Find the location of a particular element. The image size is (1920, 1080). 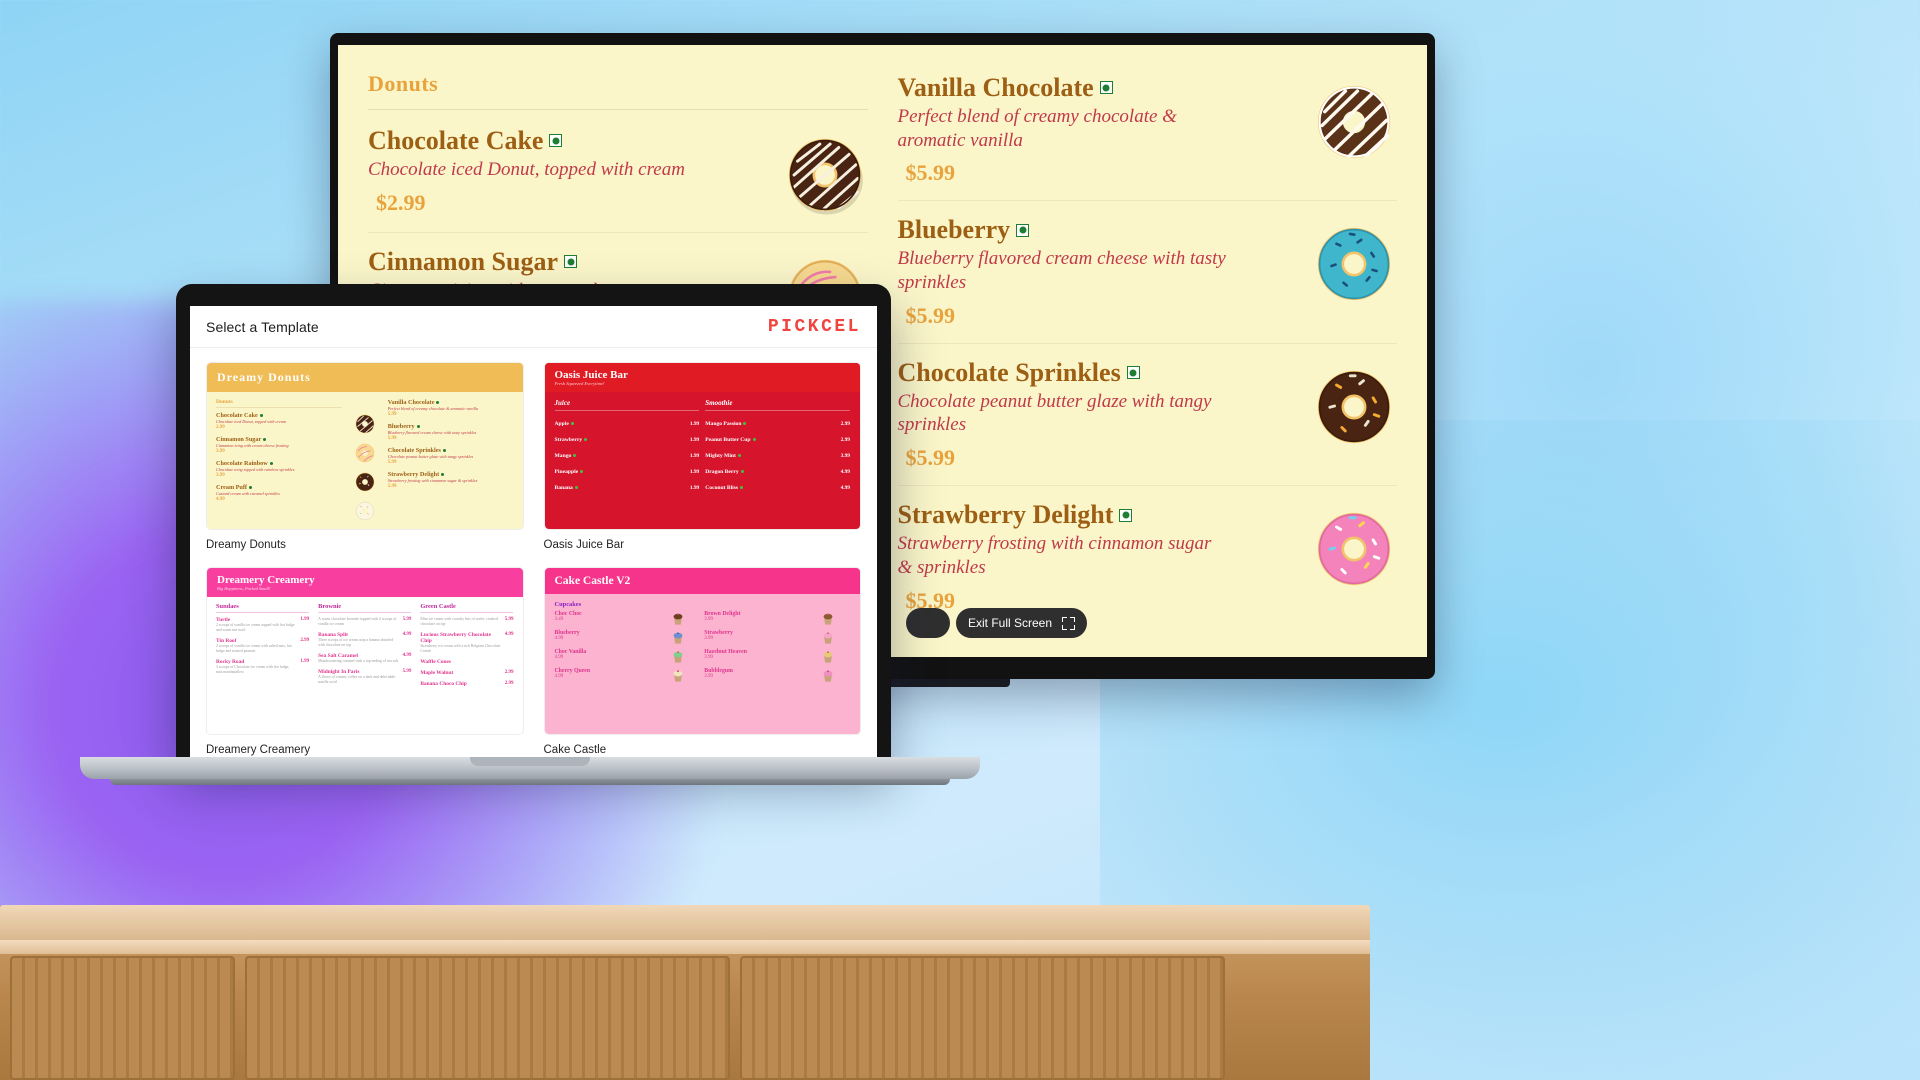

preview-section-title: Donuts is located at coordinates (279, 403).